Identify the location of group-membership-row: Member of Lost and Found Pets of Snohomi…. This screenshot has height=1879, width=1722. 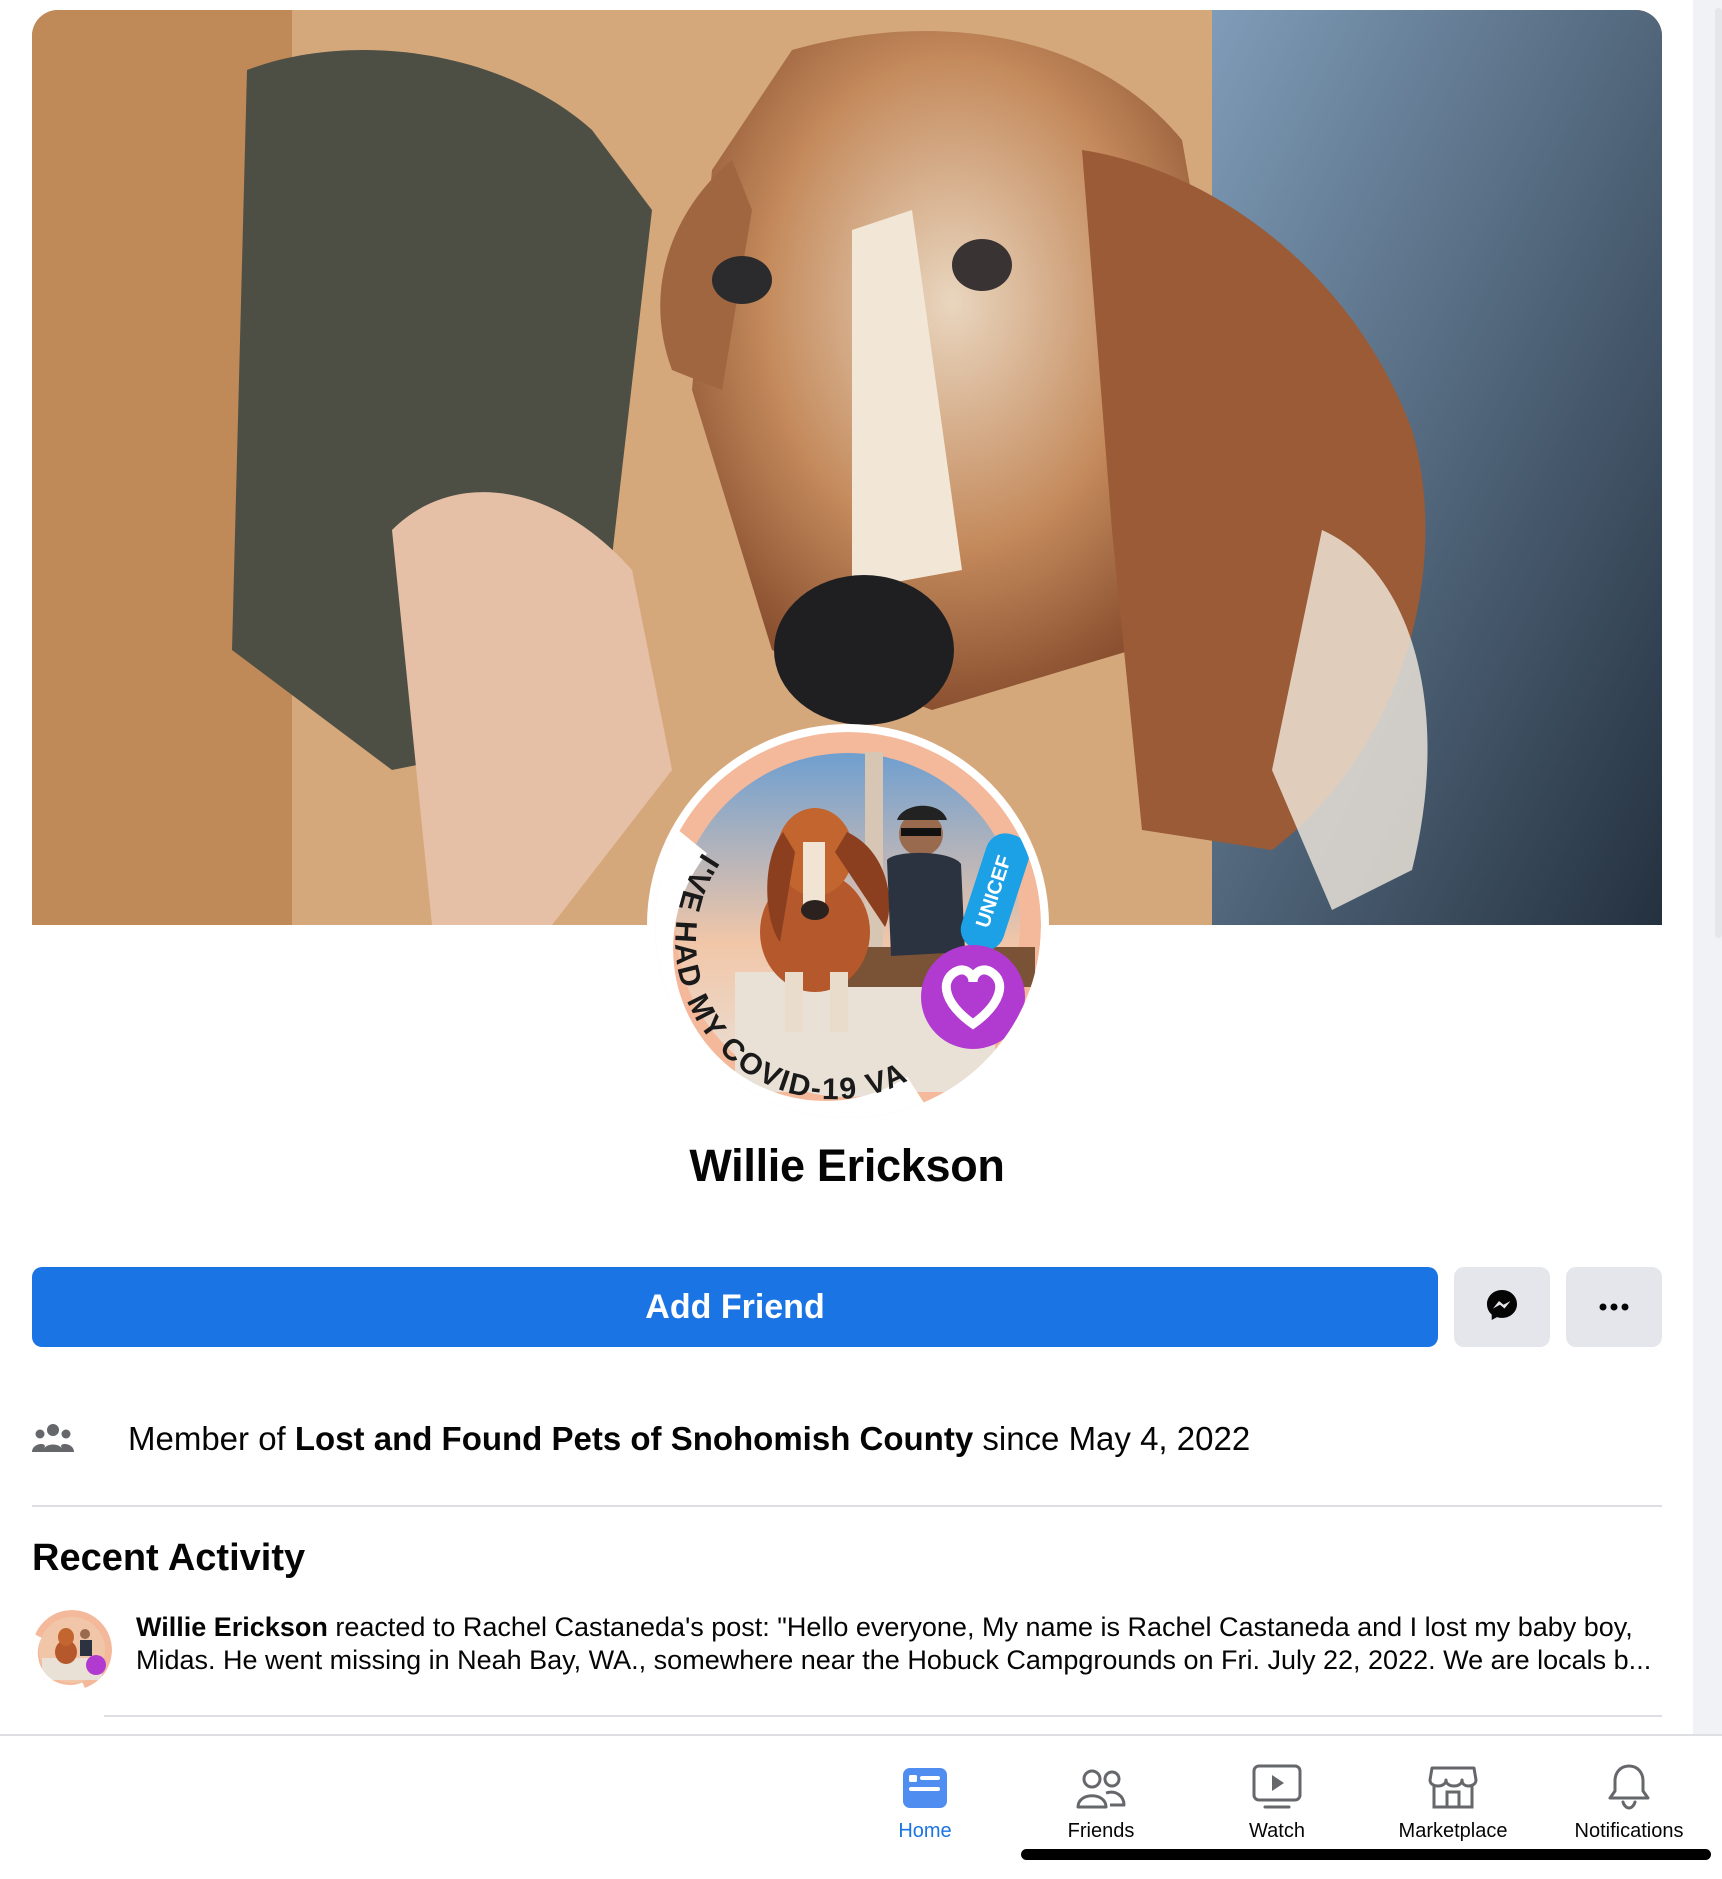
(847, 1439).